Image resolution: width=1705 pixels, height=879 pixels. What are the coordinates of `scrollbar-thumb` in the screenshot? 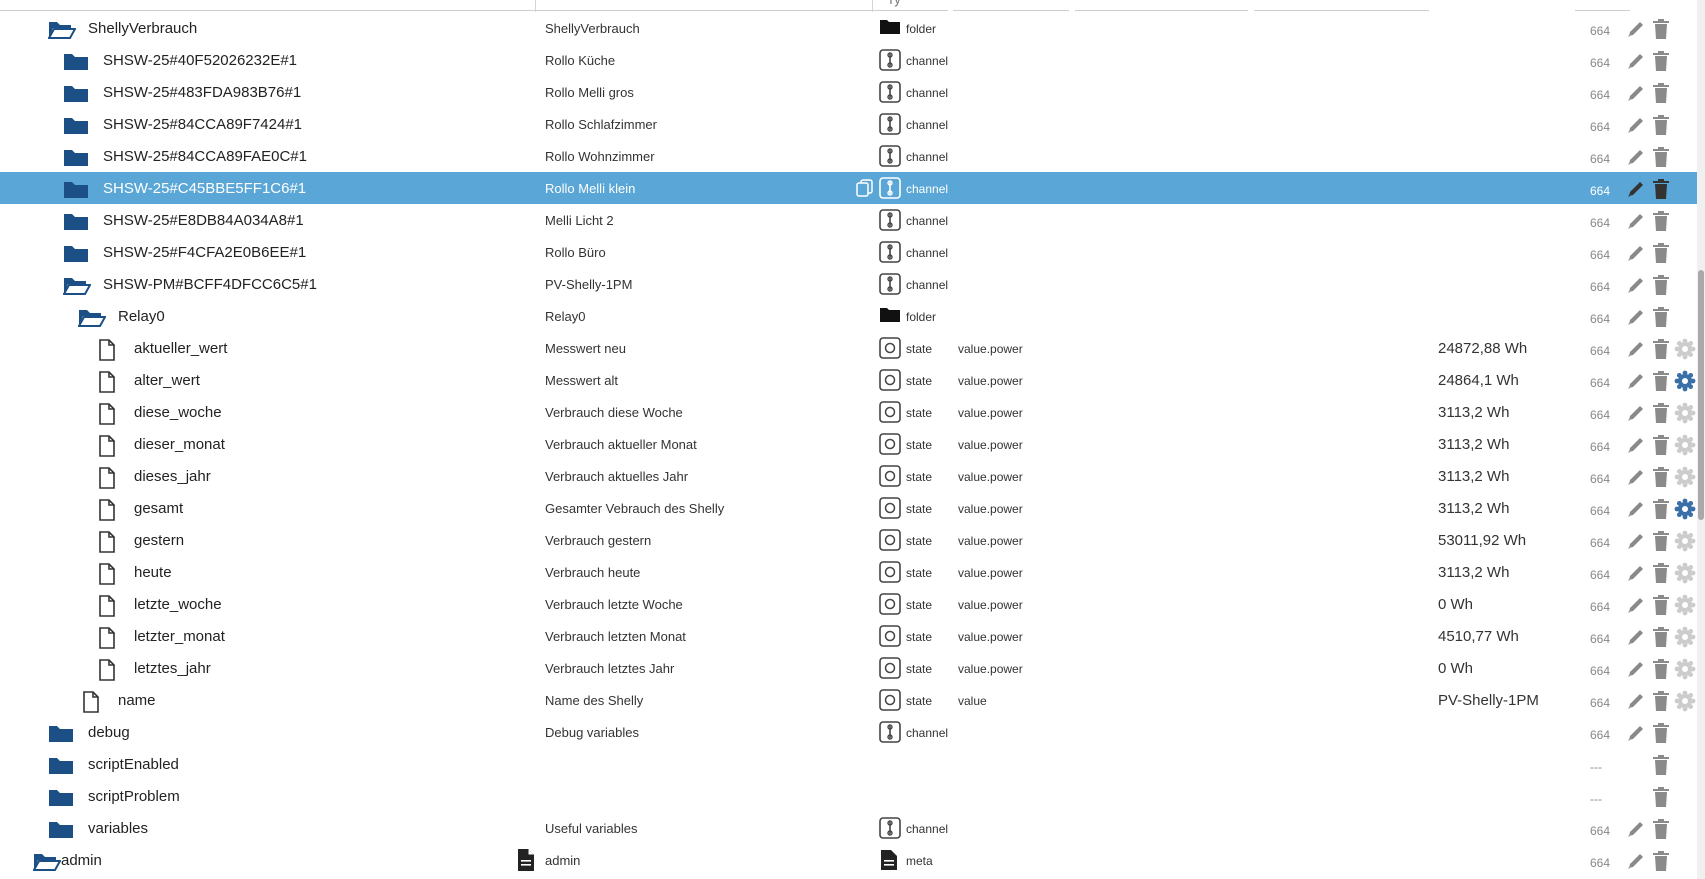 It's located at (1701, 395).